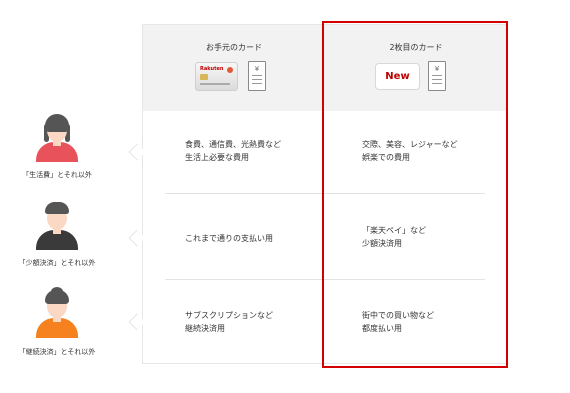 The height and width of the screenshot is (393, 570). What do you see at coordinates (257, 69) in the screenshot?
I see `yen-symbol: ¥` at bounding box center [257, 69].